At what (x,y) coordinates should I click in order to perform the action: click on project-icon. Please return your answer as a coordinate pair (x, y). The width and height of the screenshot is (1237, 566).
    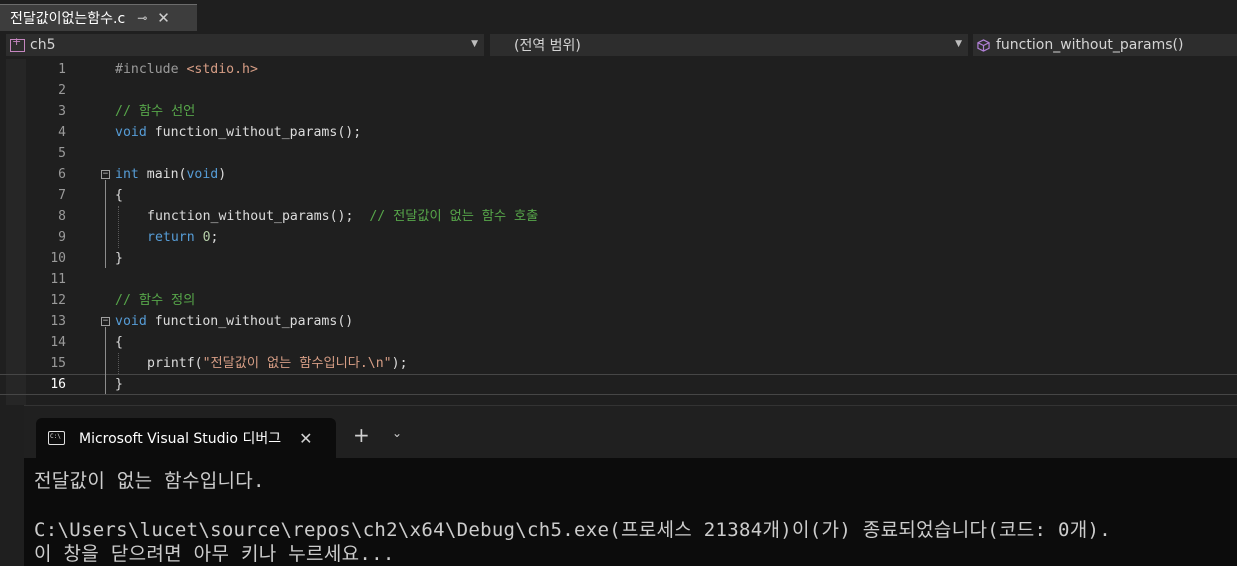
    Looking at the image, I should click on (17, 43).